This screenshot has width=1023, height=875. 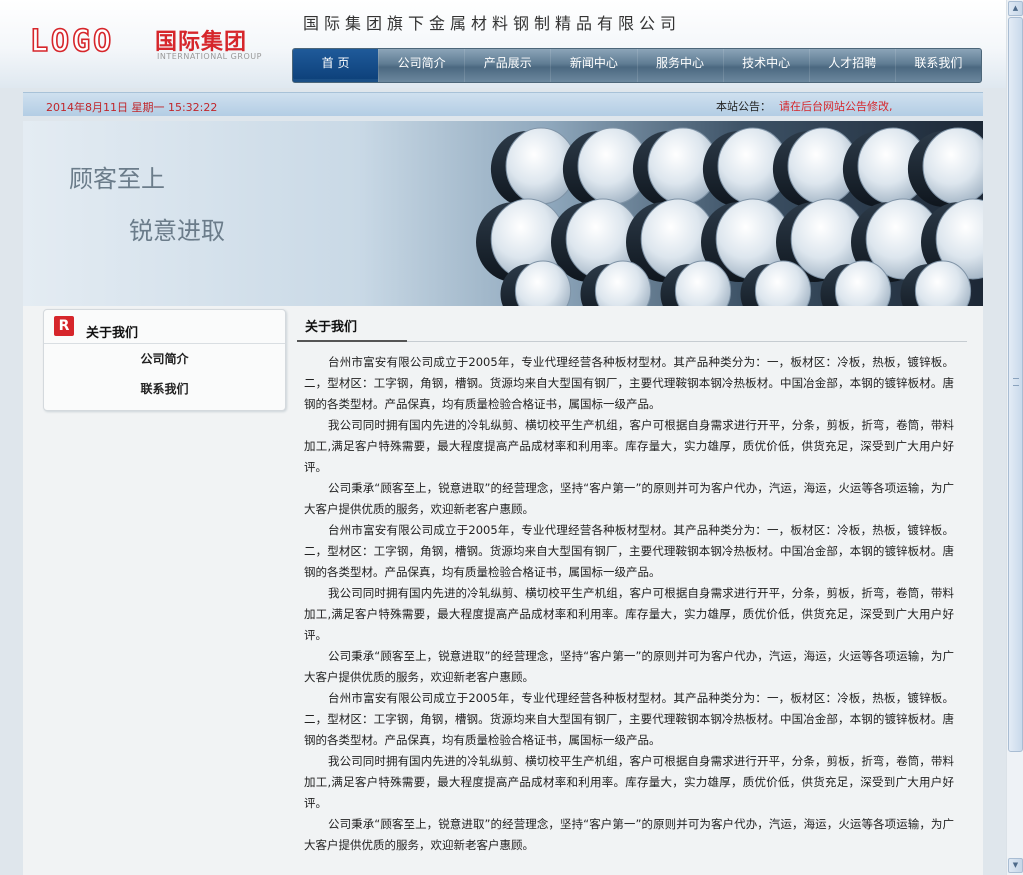 What do you see at coordinates (209, 56) in the screenshot?
I see `logo-name-en: INTERNATIONAL GROUP` at bounding box center [209, 56].